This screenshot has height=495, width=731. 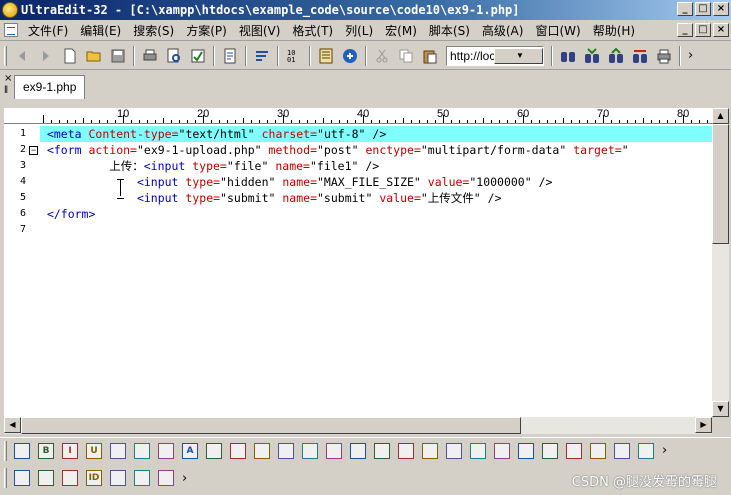 I want to click on fold-toggle-icon: −, so click(x=33, y=150).